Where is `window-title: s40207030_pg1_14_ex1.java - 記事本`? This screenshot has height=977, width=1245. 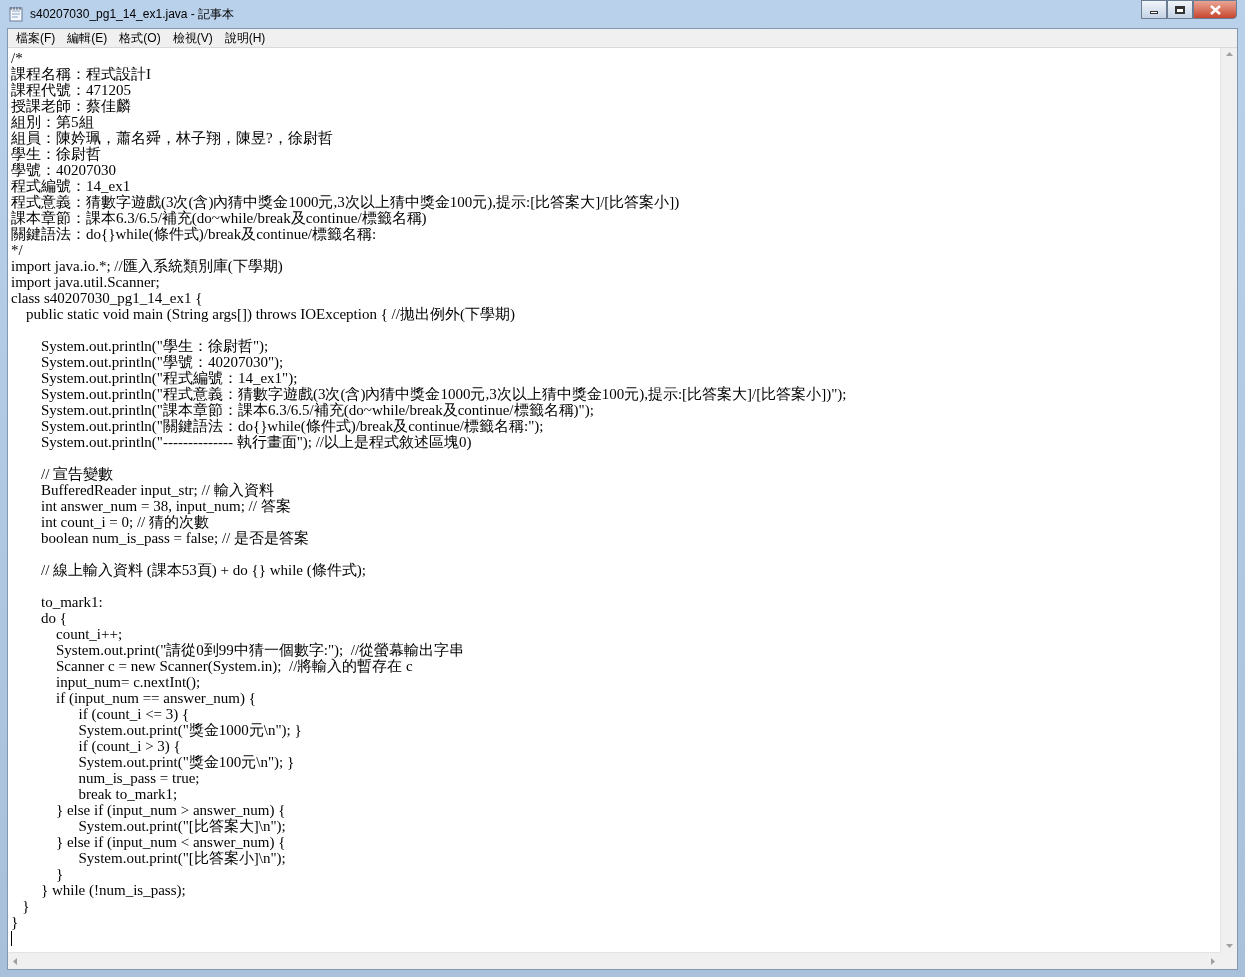 window-title: s40207030_pg1_14_ex1.java - 記事本 is located at coordinates (132, 14).